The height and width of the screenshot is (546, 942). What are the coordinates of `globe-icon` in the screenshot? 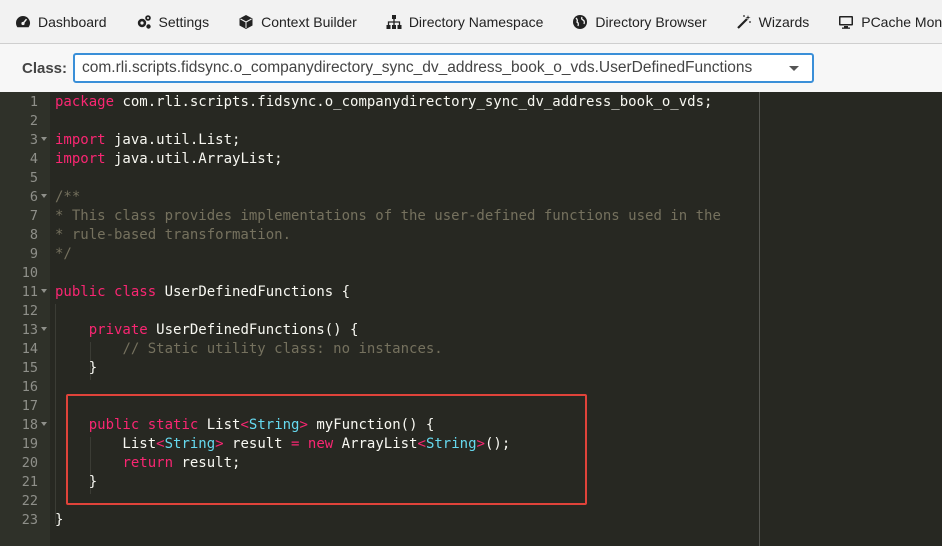 It's located at (580, 22).